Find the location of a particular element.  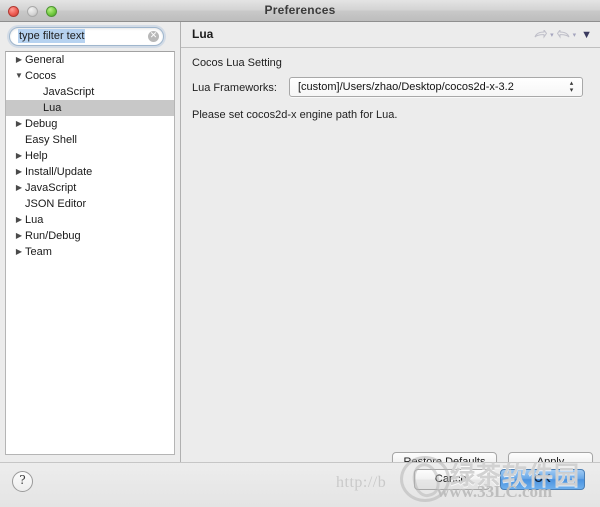

forward-history-caret-icon: ▾ is located at coordinates (575, 35).